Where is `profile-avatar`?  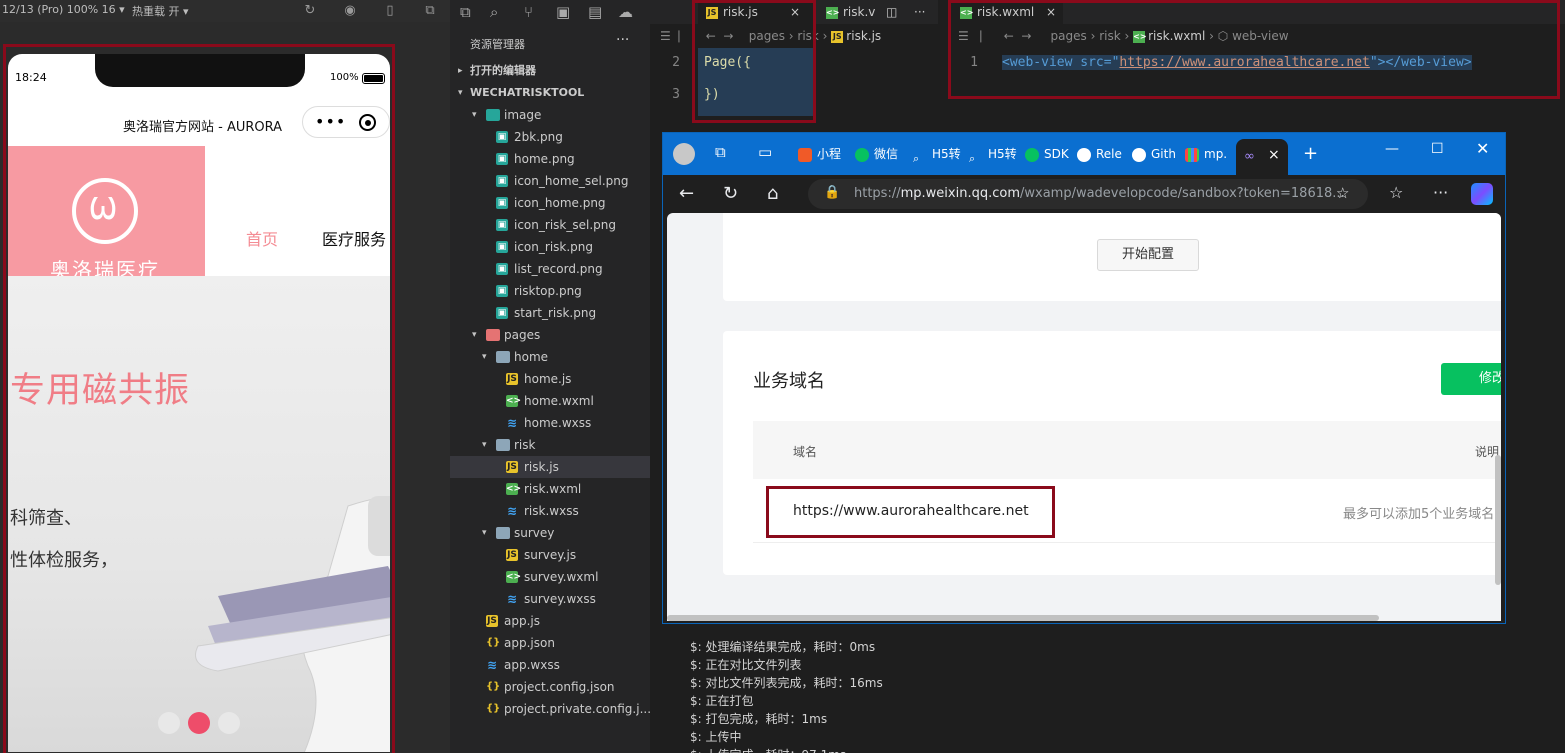 profile-avatar is located at coordinates (684, 154).